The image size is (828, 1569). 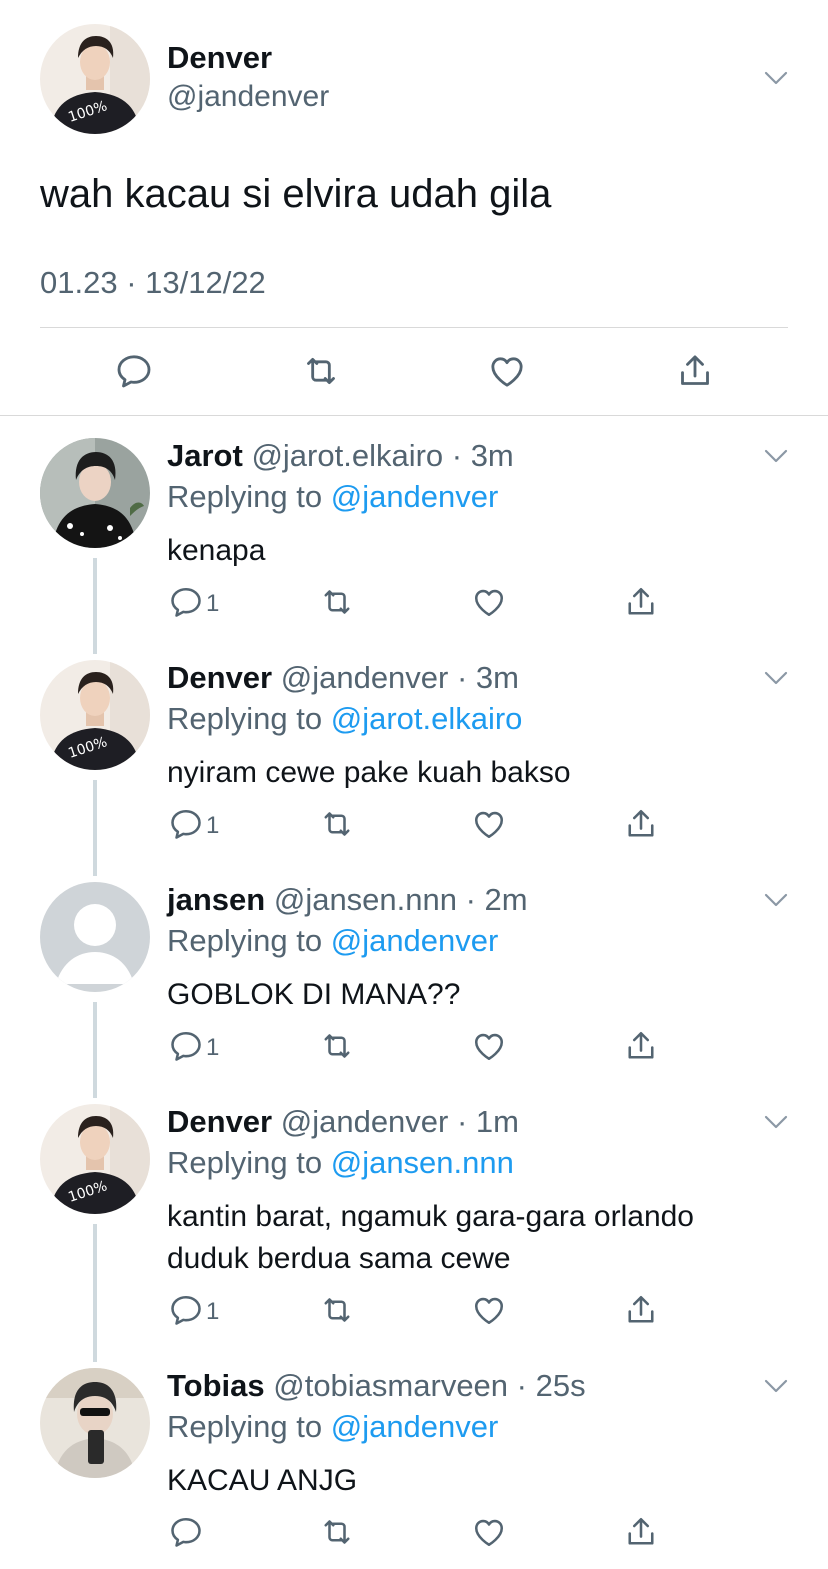 I want to click on reply-text: kenapa, so click(x=216, y=550).